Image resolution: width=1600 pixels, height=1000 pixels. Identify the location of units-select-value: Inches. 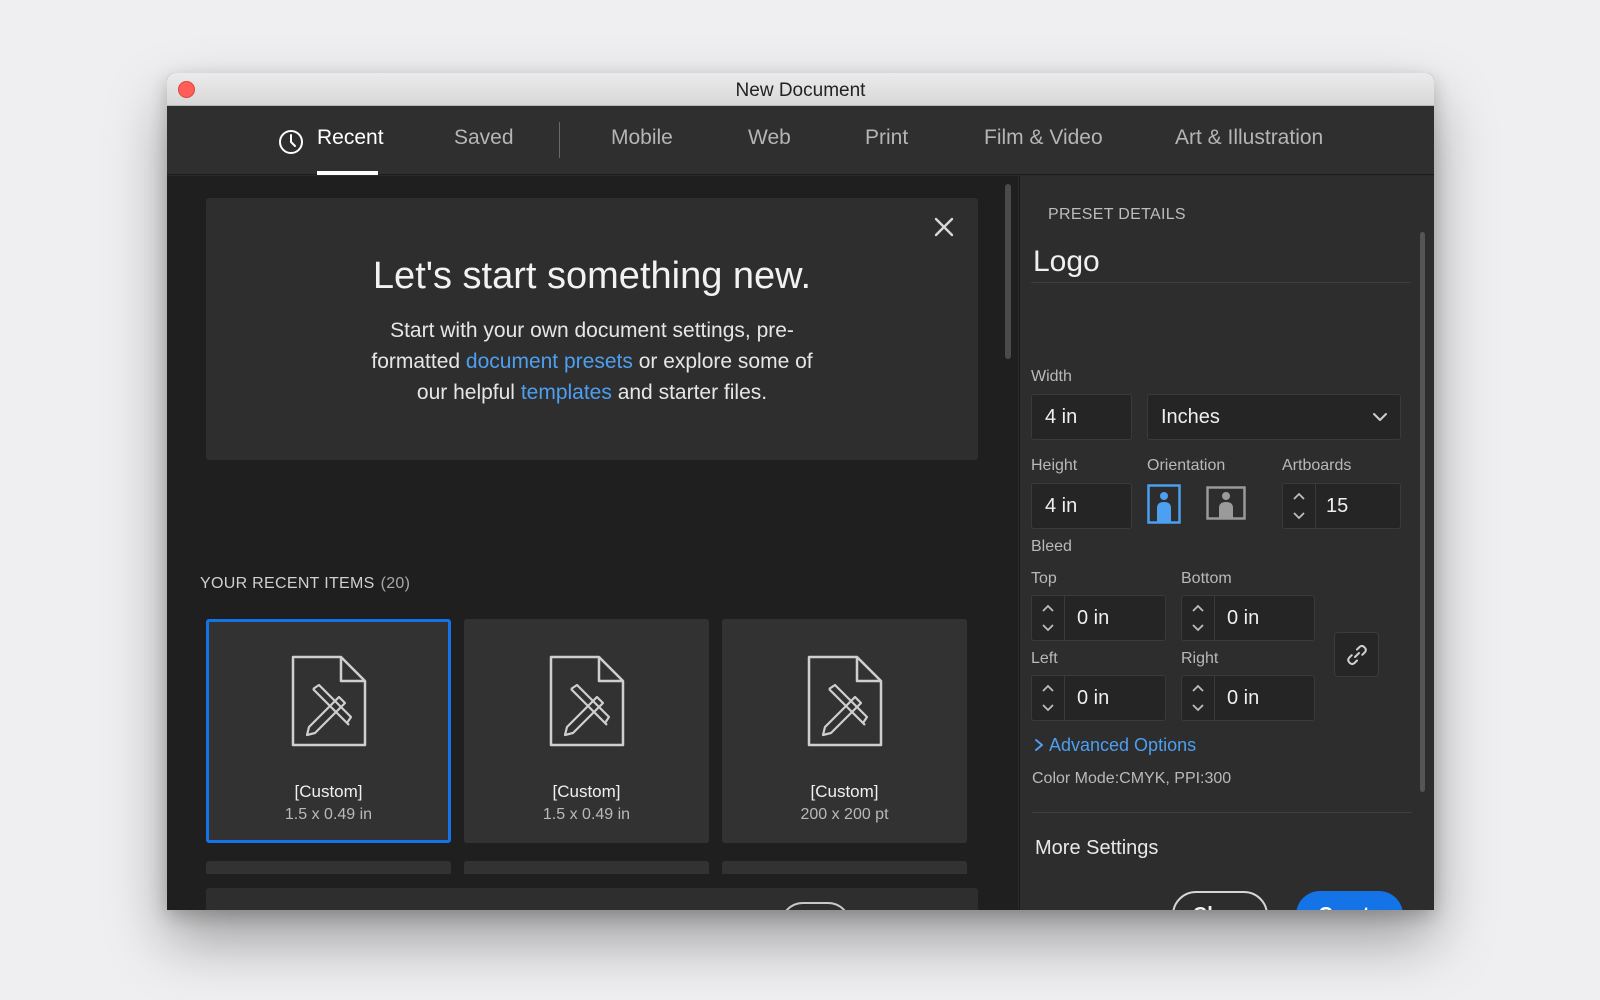
(1190, 417).